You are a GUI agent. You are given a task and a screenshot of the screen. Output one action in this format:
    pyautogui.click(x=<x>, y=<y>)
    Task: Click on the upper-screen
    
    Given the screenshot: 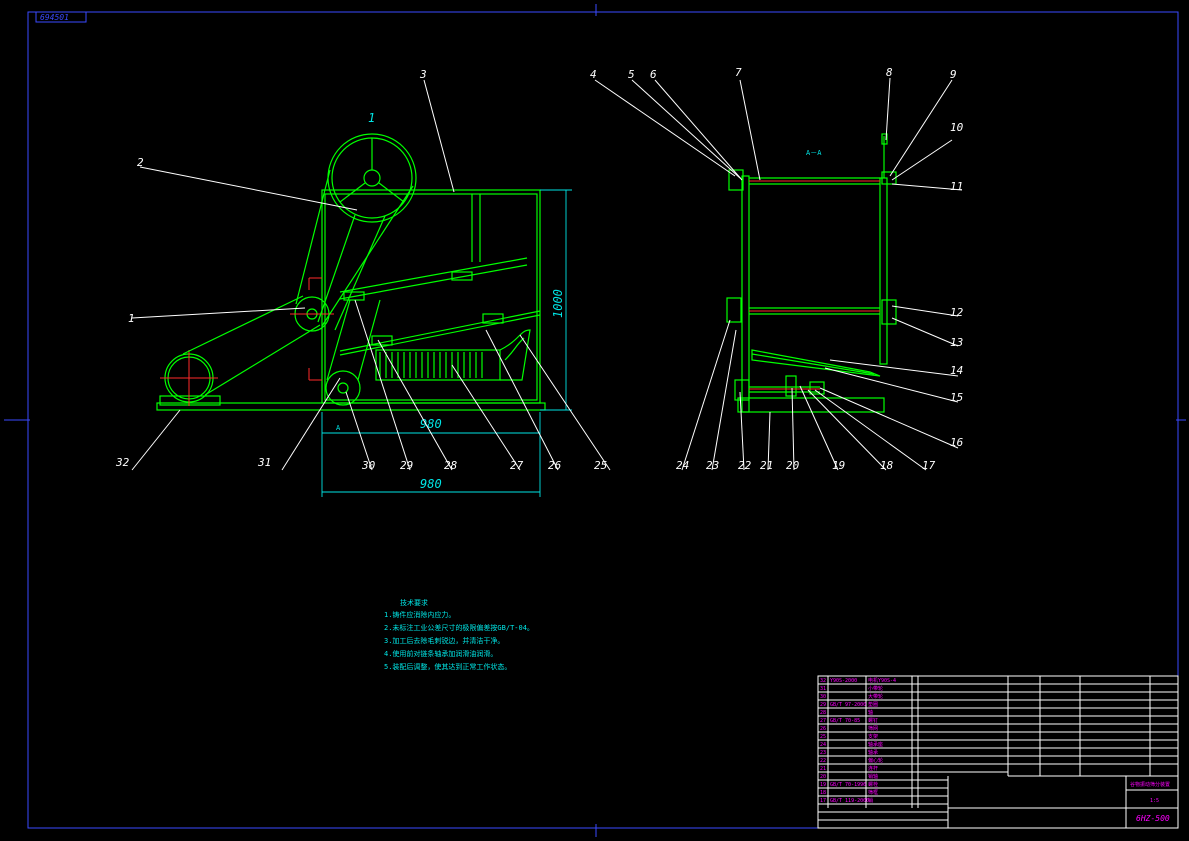 What is the action you would take?
    pyautogui.click(x=433, y=275)
    